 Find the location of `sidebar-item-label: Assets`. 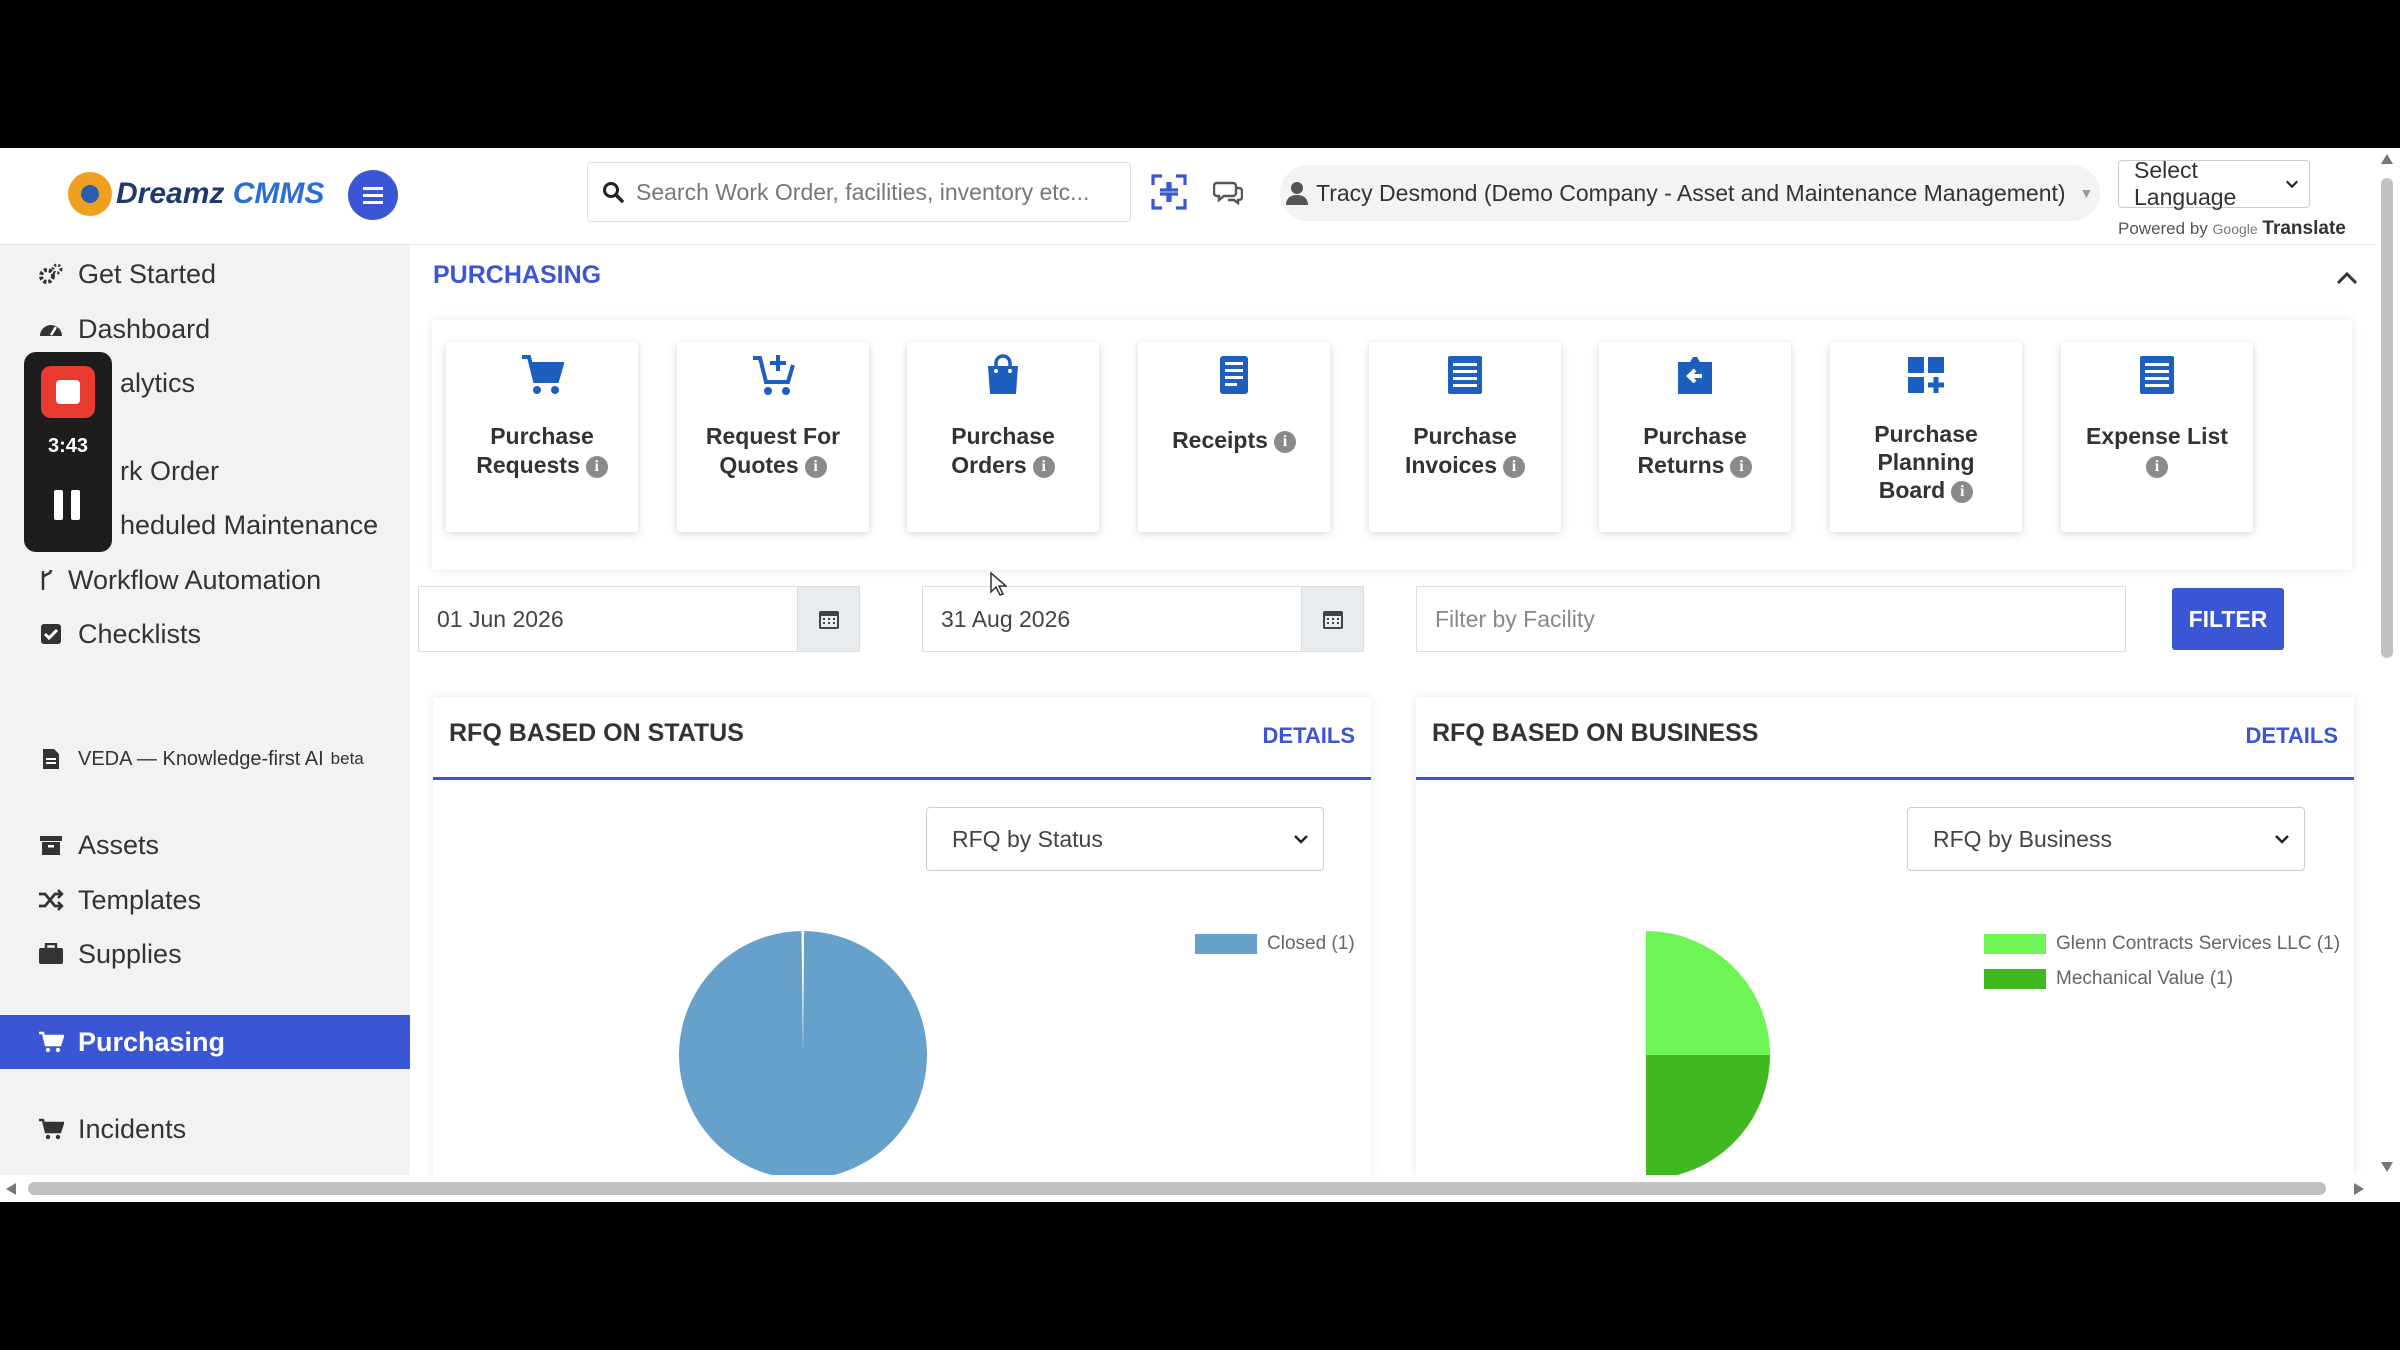

sidebar-item-label: Assets is located at coordinates (119, 844).